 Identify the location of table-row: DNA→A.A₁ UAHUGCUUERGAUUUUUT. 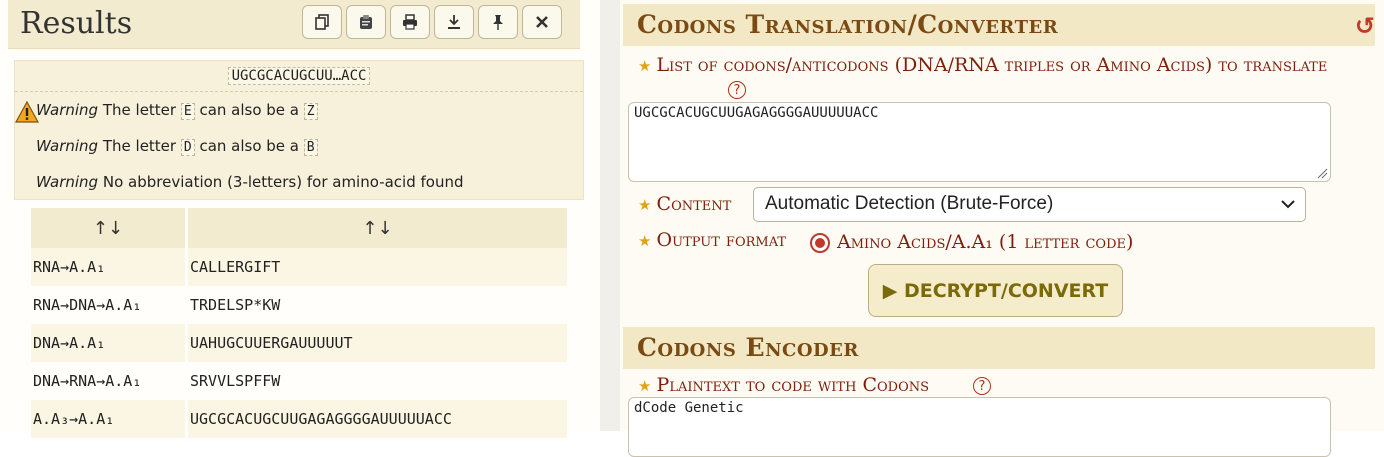
(299, 343).